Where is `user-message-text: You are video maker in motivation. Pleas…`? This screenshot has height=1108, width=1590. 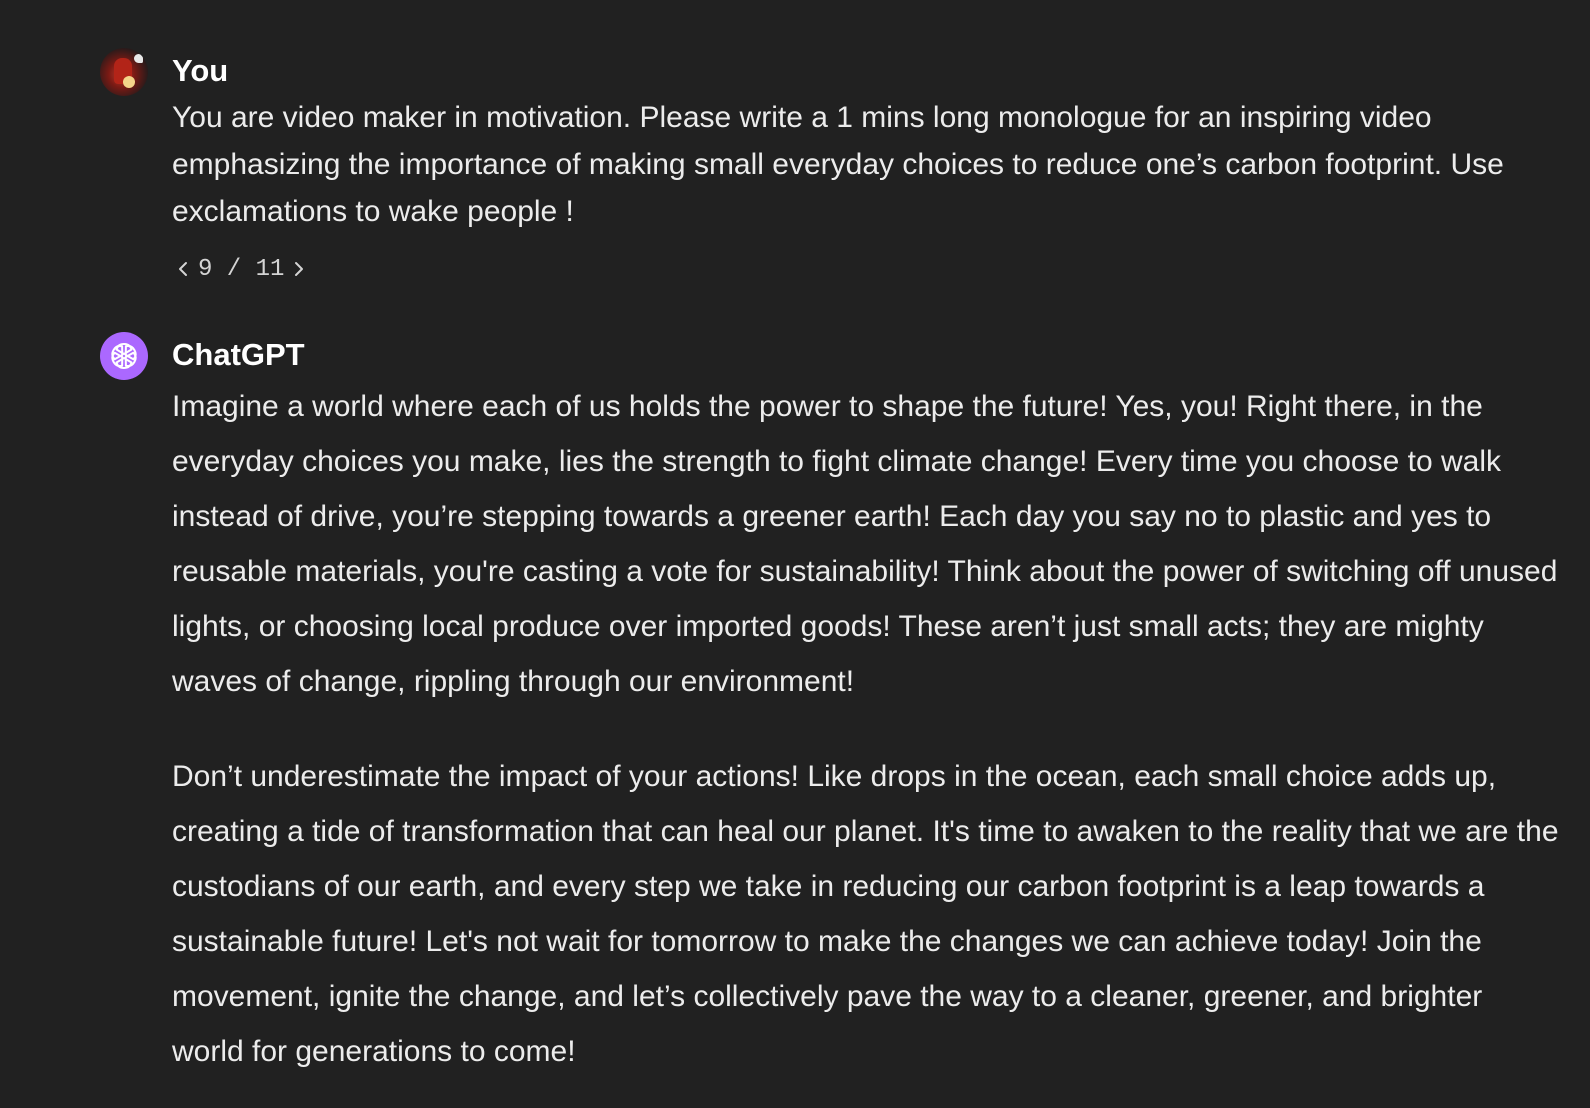
user-message-text: You are video maker in motivation. Pleas… is located at coordinates (838, 164).